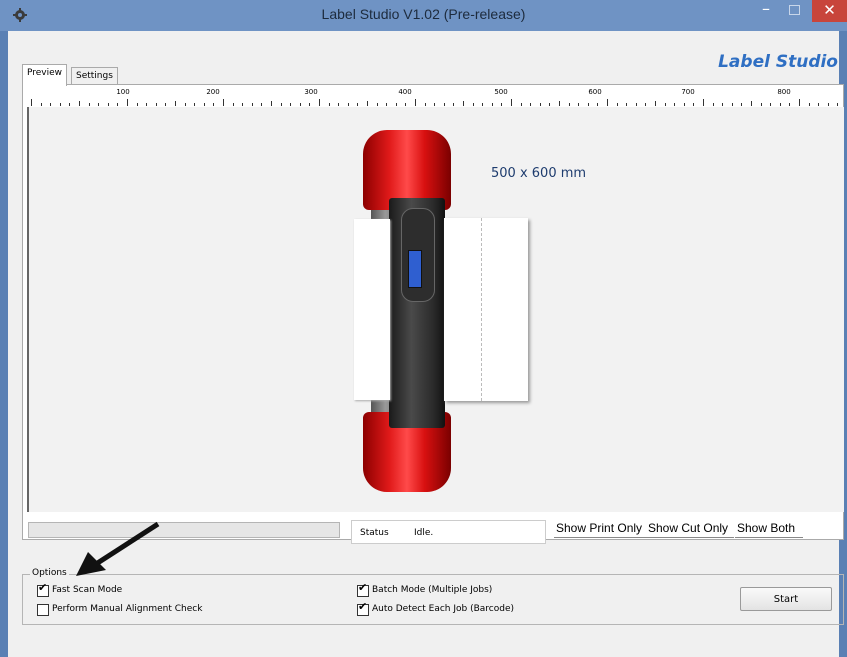 This screenshot has width=847, height=657. What do you see at coordinates (49, 573) in the screenshot?
I see `options-legend: Options` at bounding box center [49, 573].